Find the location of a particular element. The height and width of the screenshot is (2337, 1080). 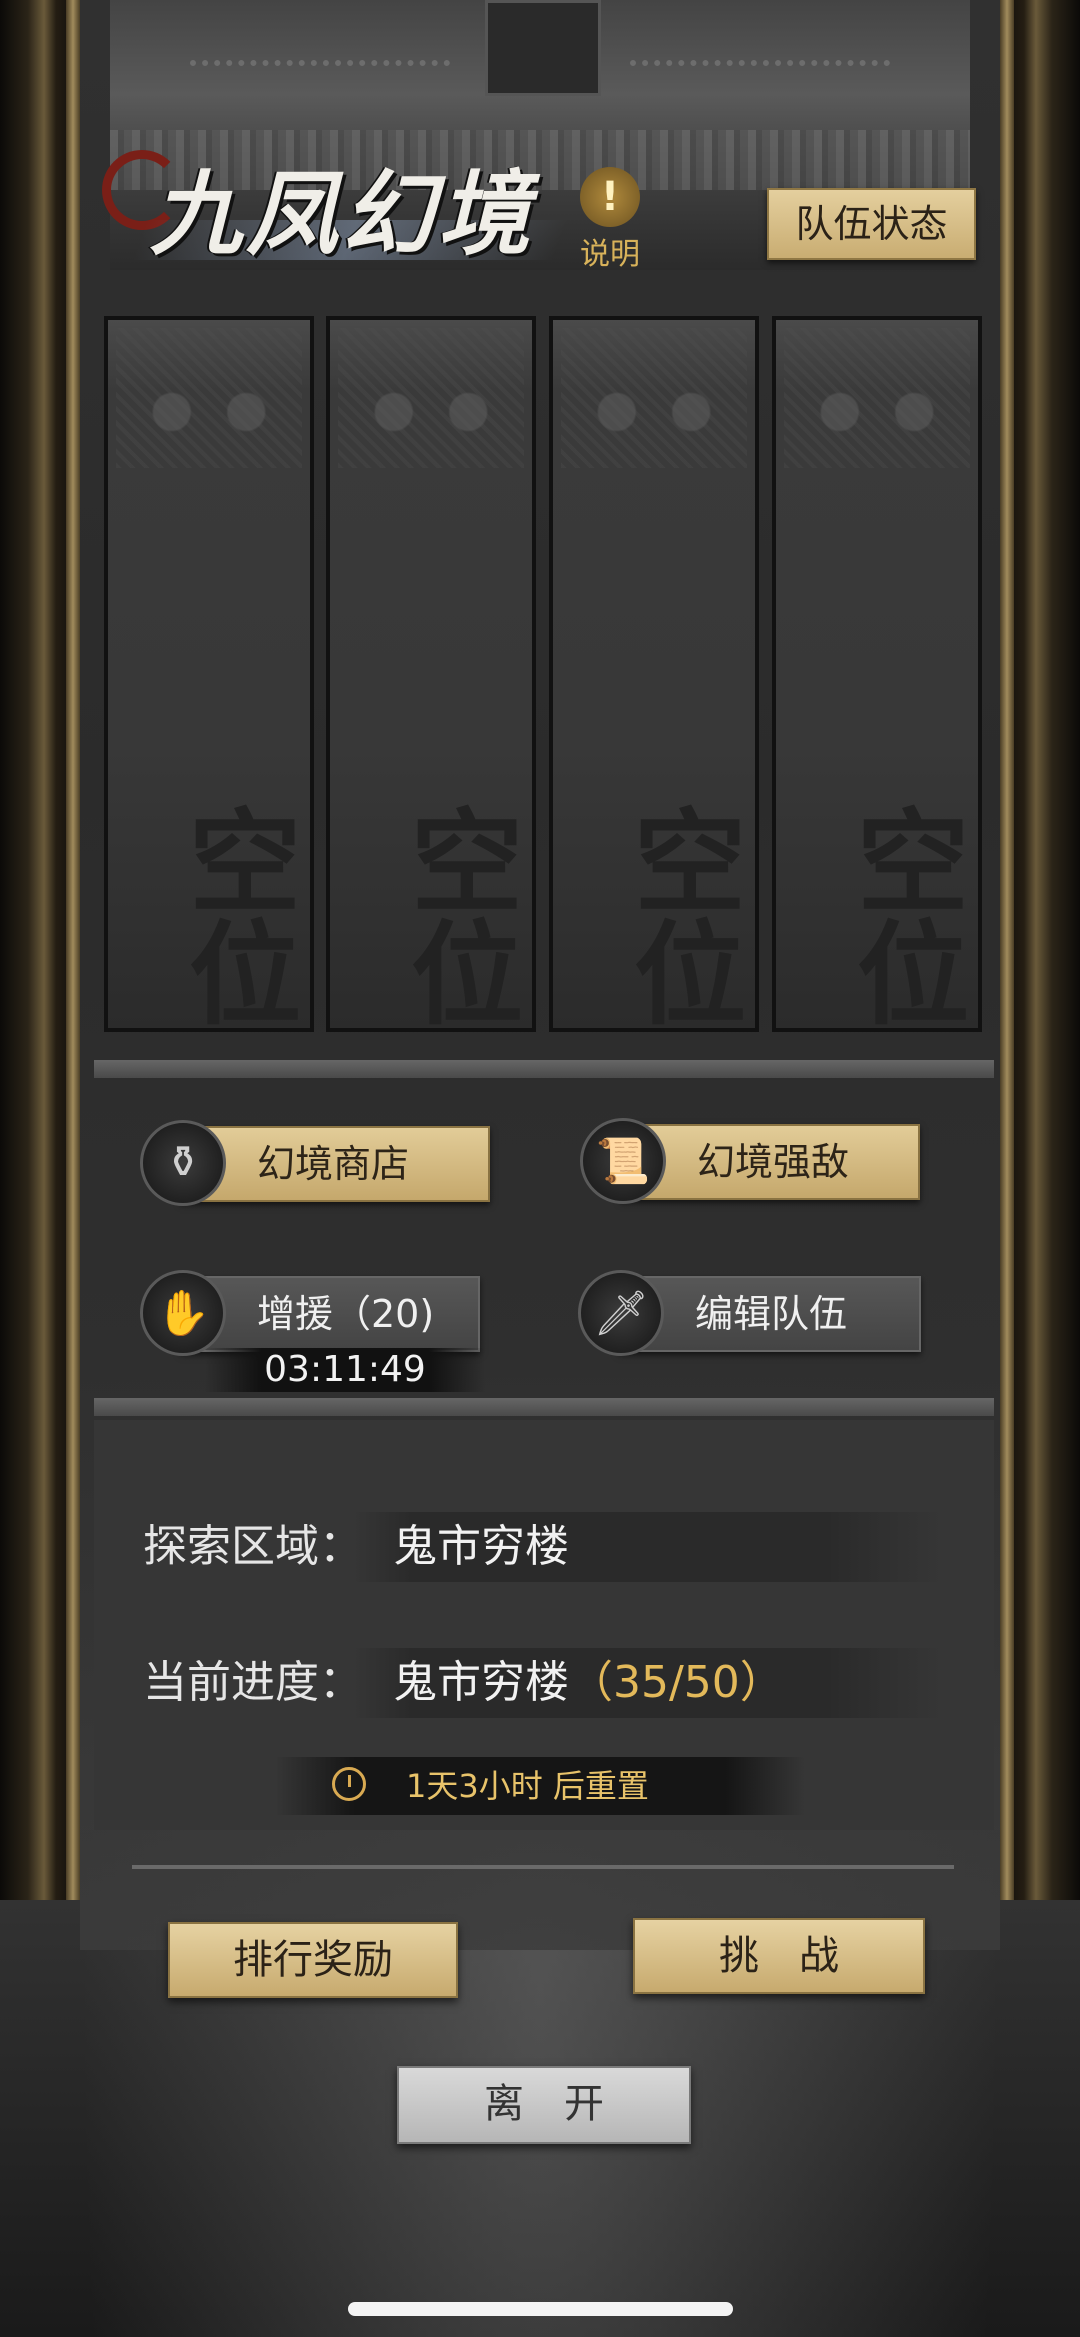

divider-line is located at coordinates (543, 1867).